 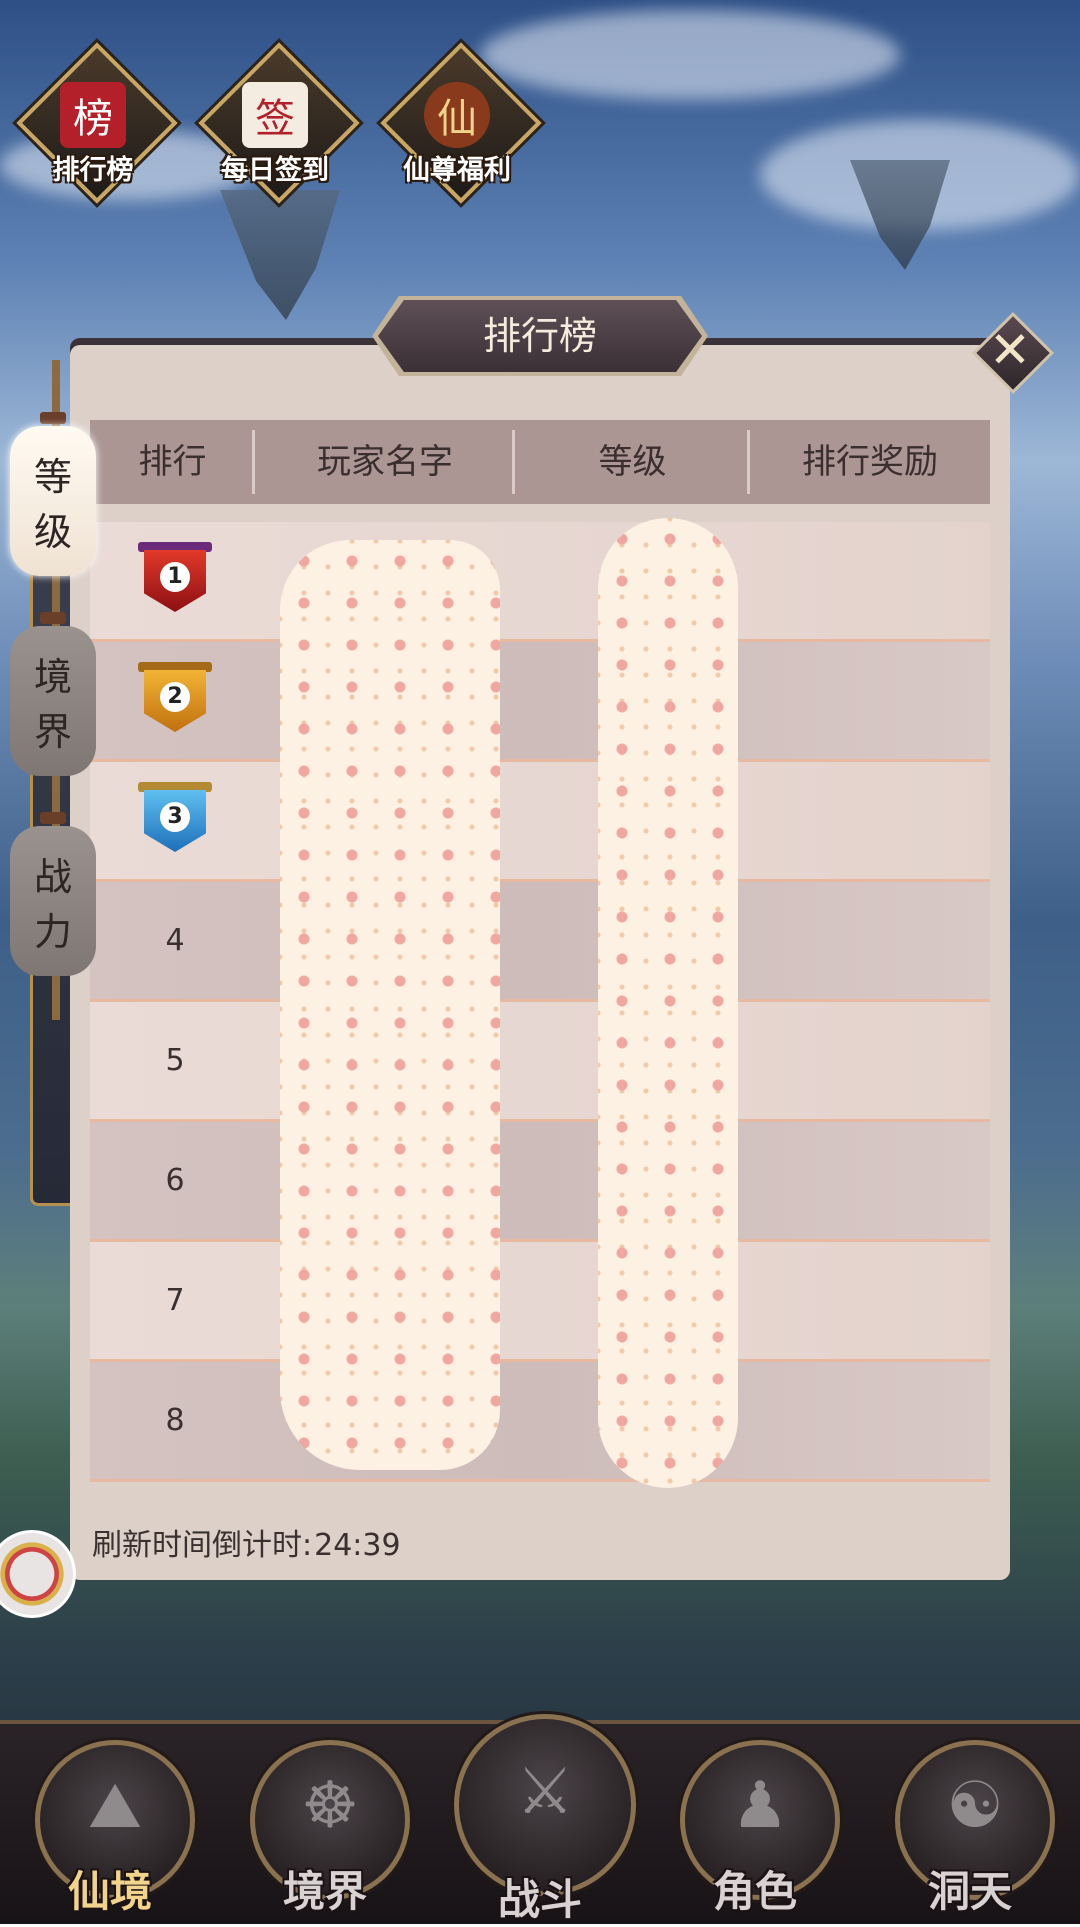 What do you see at coordinates (457, 170) in the screenshot?
I see `welfare-label: 仙尊福利` at bounding box center [457, 170].